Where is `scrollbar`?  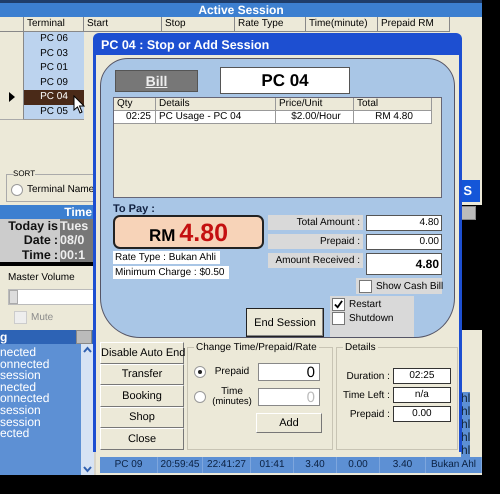 scrollbar is located at coordinates (87, 409).